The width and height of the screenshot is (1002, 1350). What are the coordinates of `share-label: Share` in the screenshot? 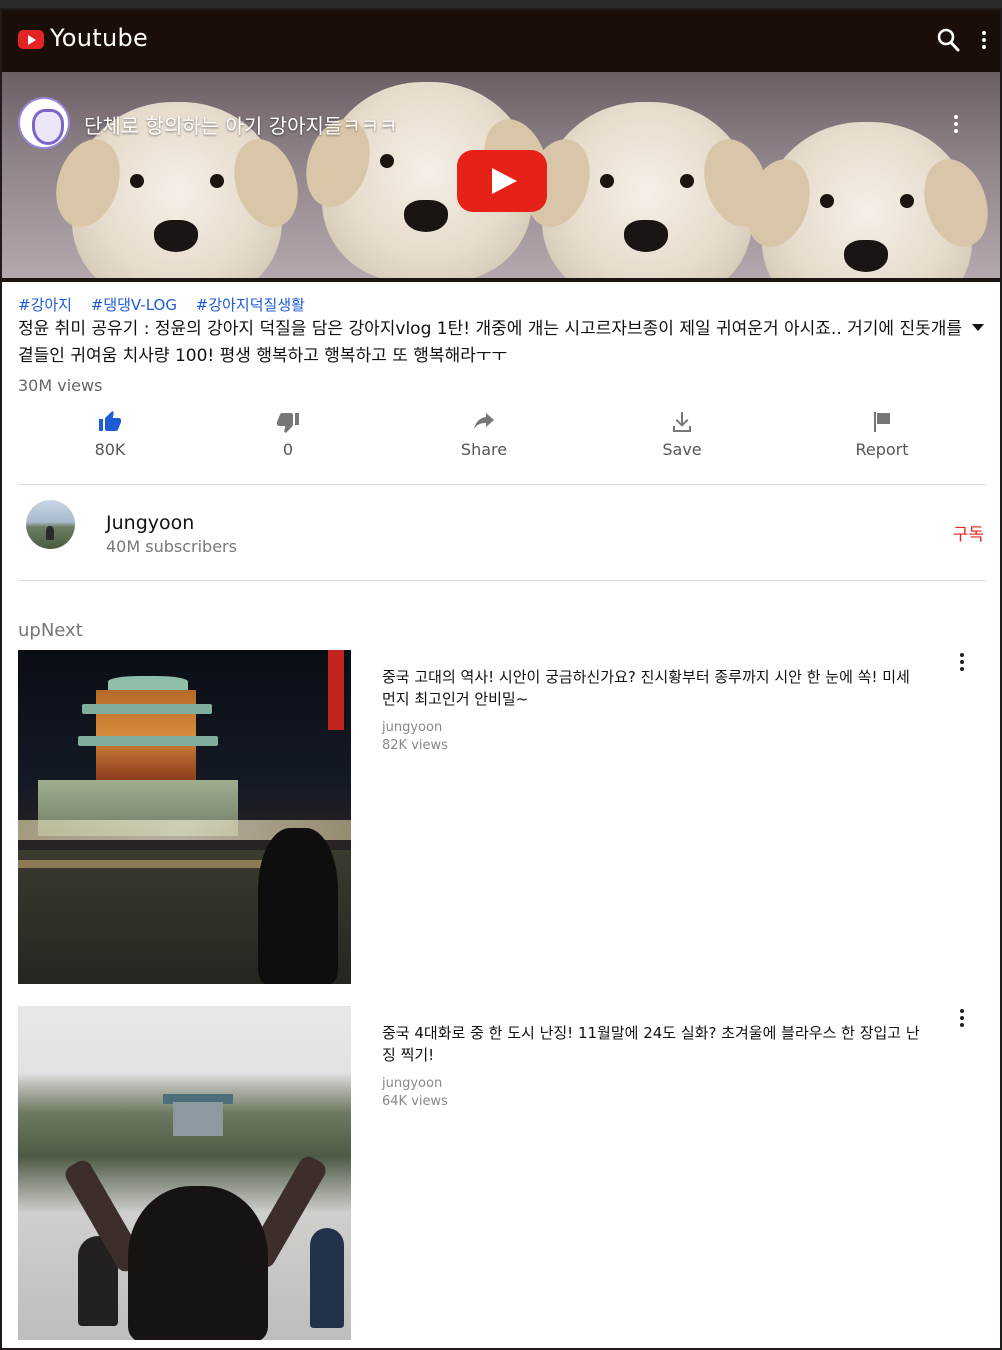 It's located at (484, 449).